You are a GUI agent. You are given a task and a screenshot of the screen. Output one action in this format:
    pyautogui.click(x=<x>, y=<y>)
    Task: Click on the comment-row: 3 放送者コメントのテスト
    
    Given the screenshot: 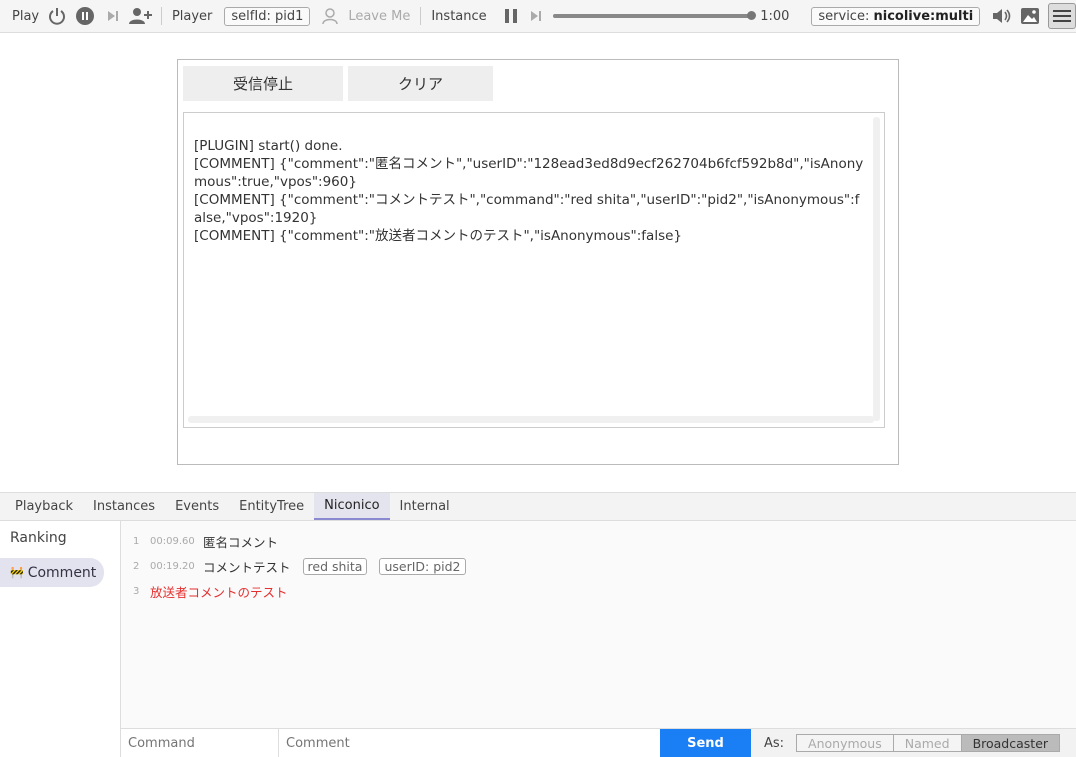 What is the action you would take?
    pyautogui.click(x=210, y=591)
    